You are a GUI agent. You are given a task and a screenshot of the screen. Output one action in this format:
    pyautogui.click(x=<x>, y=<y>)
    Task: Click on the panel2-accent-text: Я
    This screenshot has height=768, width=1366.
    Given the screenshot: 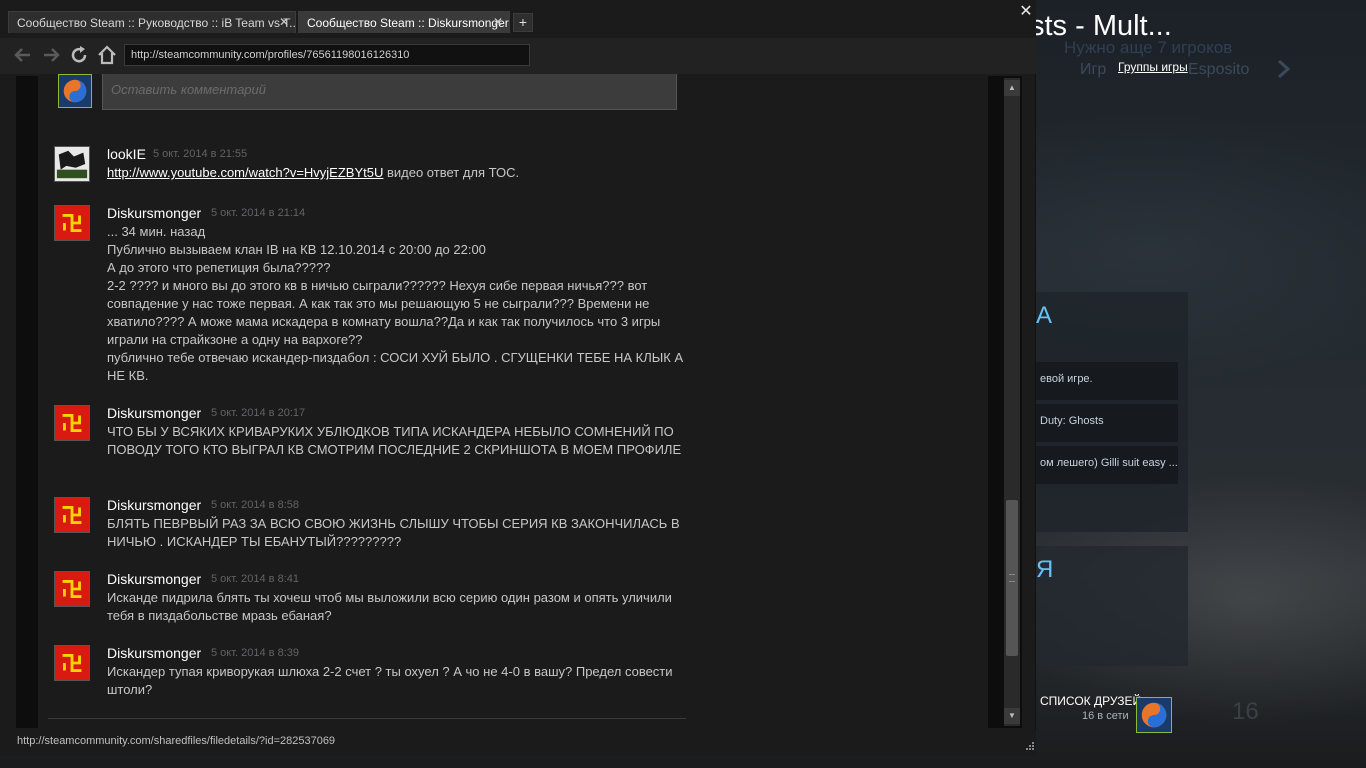 What is the action you would take?
    pyautogui.click(x=1045, y=569)
    